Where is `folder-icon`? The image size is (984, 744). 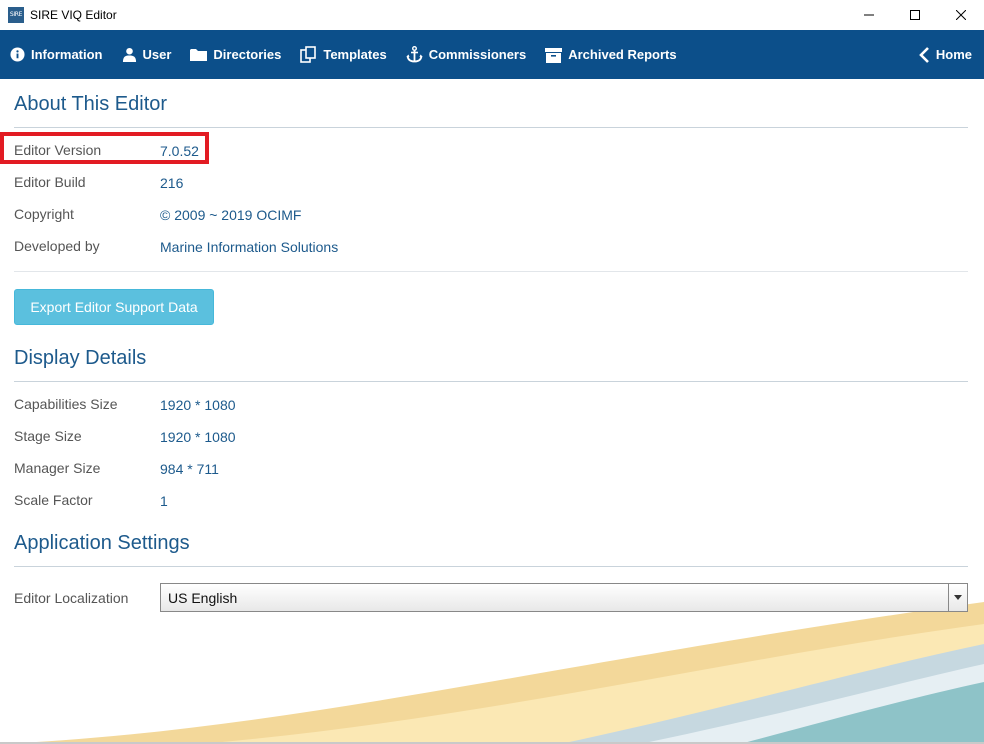 folder-icon is located at coordinates (199, 54).